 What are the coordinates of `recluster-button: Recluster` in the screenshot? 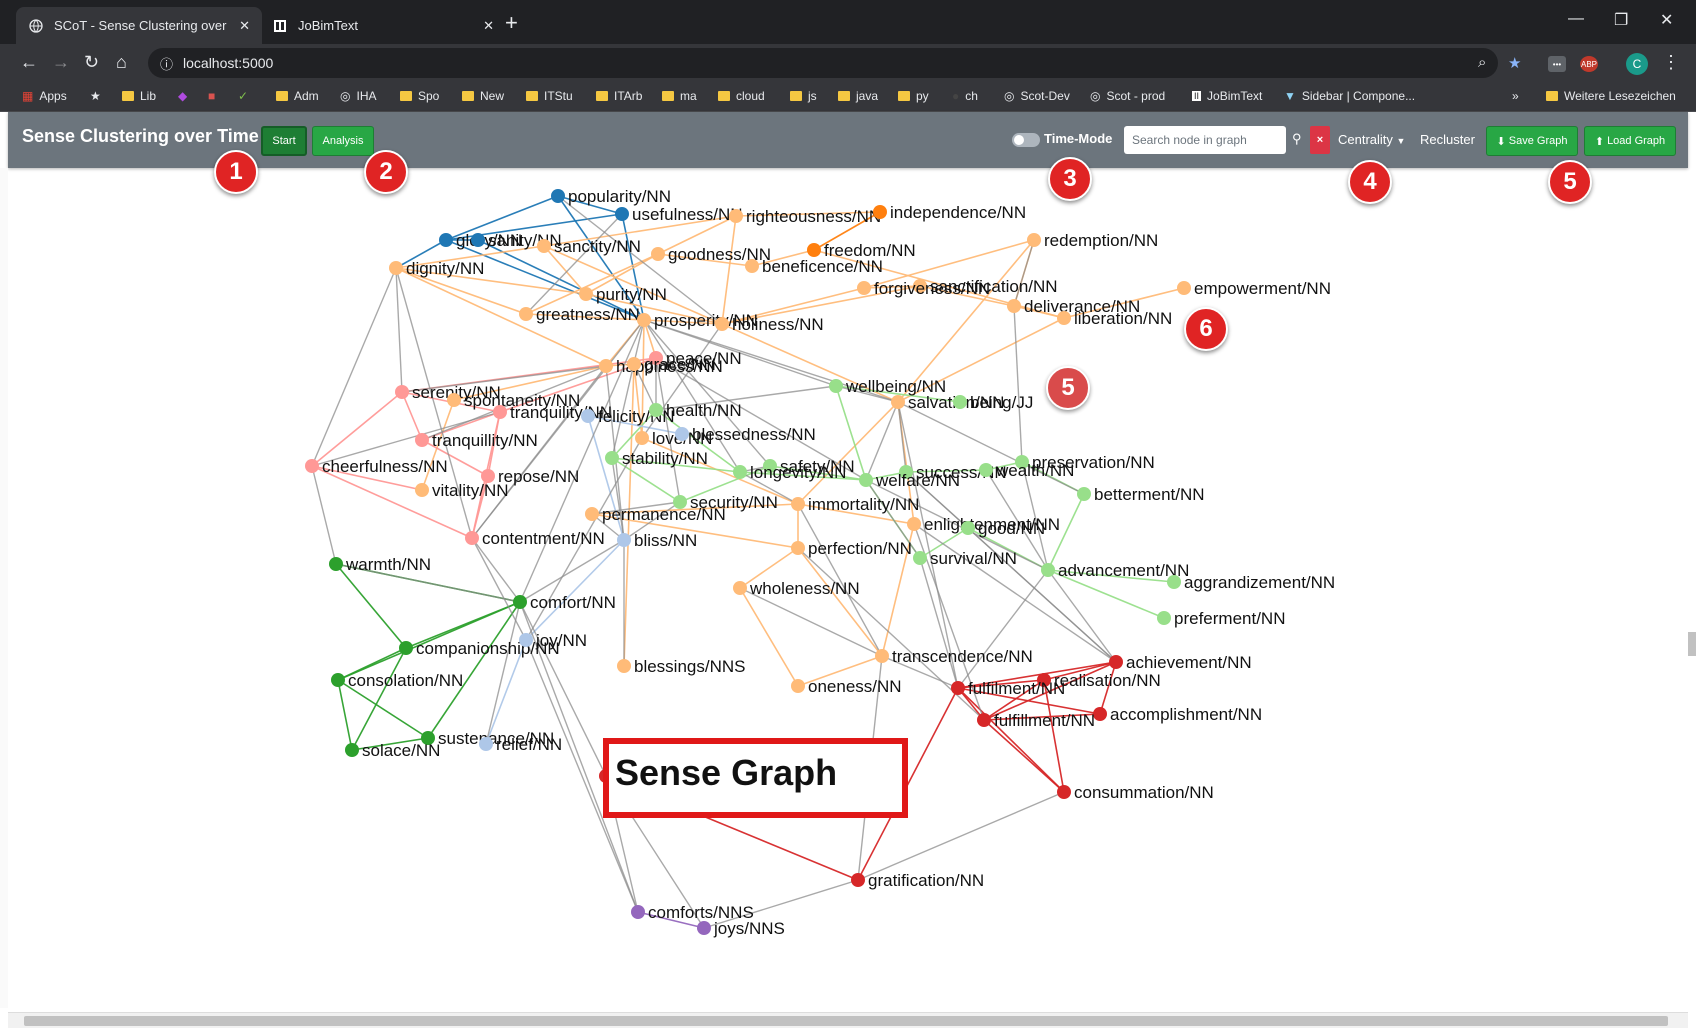 It's located at (1447, 139).